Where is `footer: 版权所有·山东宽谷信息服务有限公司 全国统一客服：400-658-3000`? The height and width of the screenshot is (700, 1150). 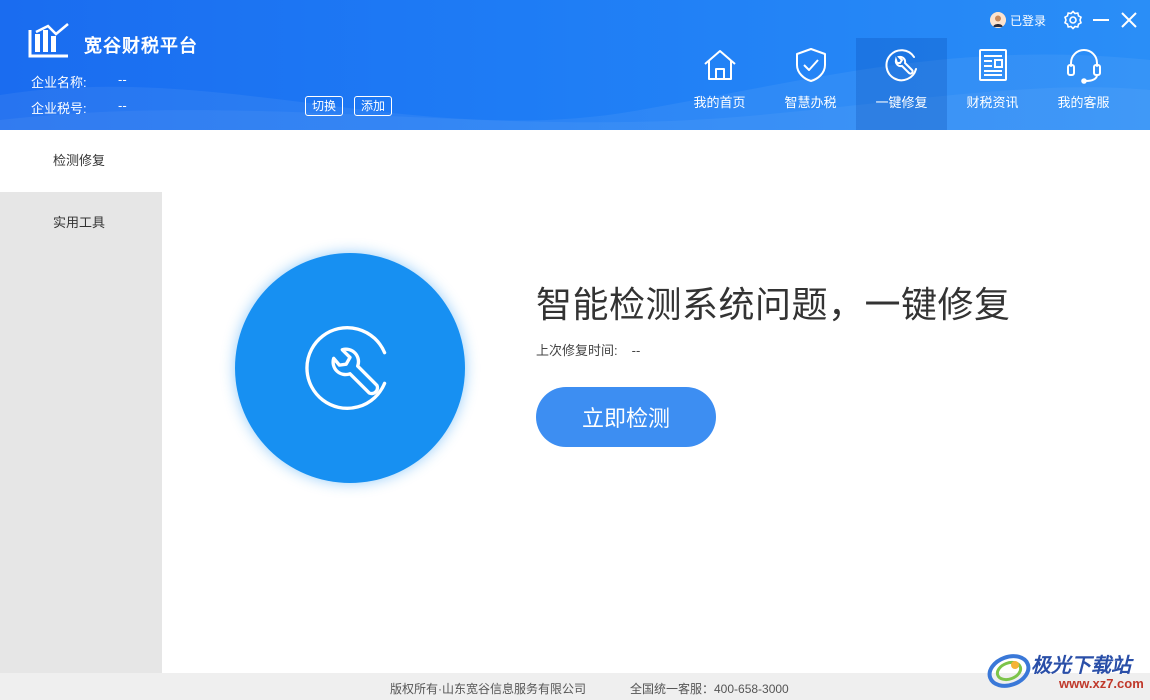
footer: 版权所有·山东宽谷信息服务有限公司 全国统一客服：400-658-3000 is located at coordinates (575, 686).